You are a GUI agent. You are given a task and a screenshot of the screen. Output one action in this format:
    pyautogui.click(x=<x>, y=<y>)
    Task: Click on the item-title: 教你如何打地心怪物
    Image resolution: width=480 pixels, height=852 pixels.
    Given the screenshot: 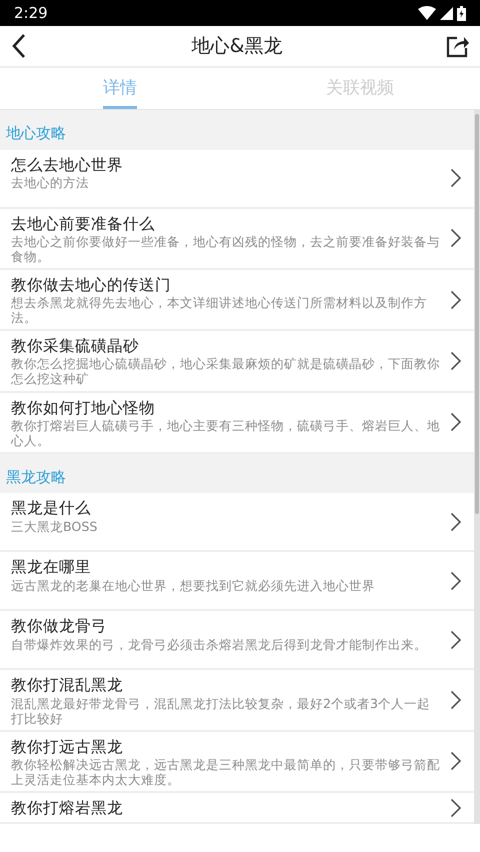 What is the action you would take?
    pyautogui.click(x=83, y=408)
    